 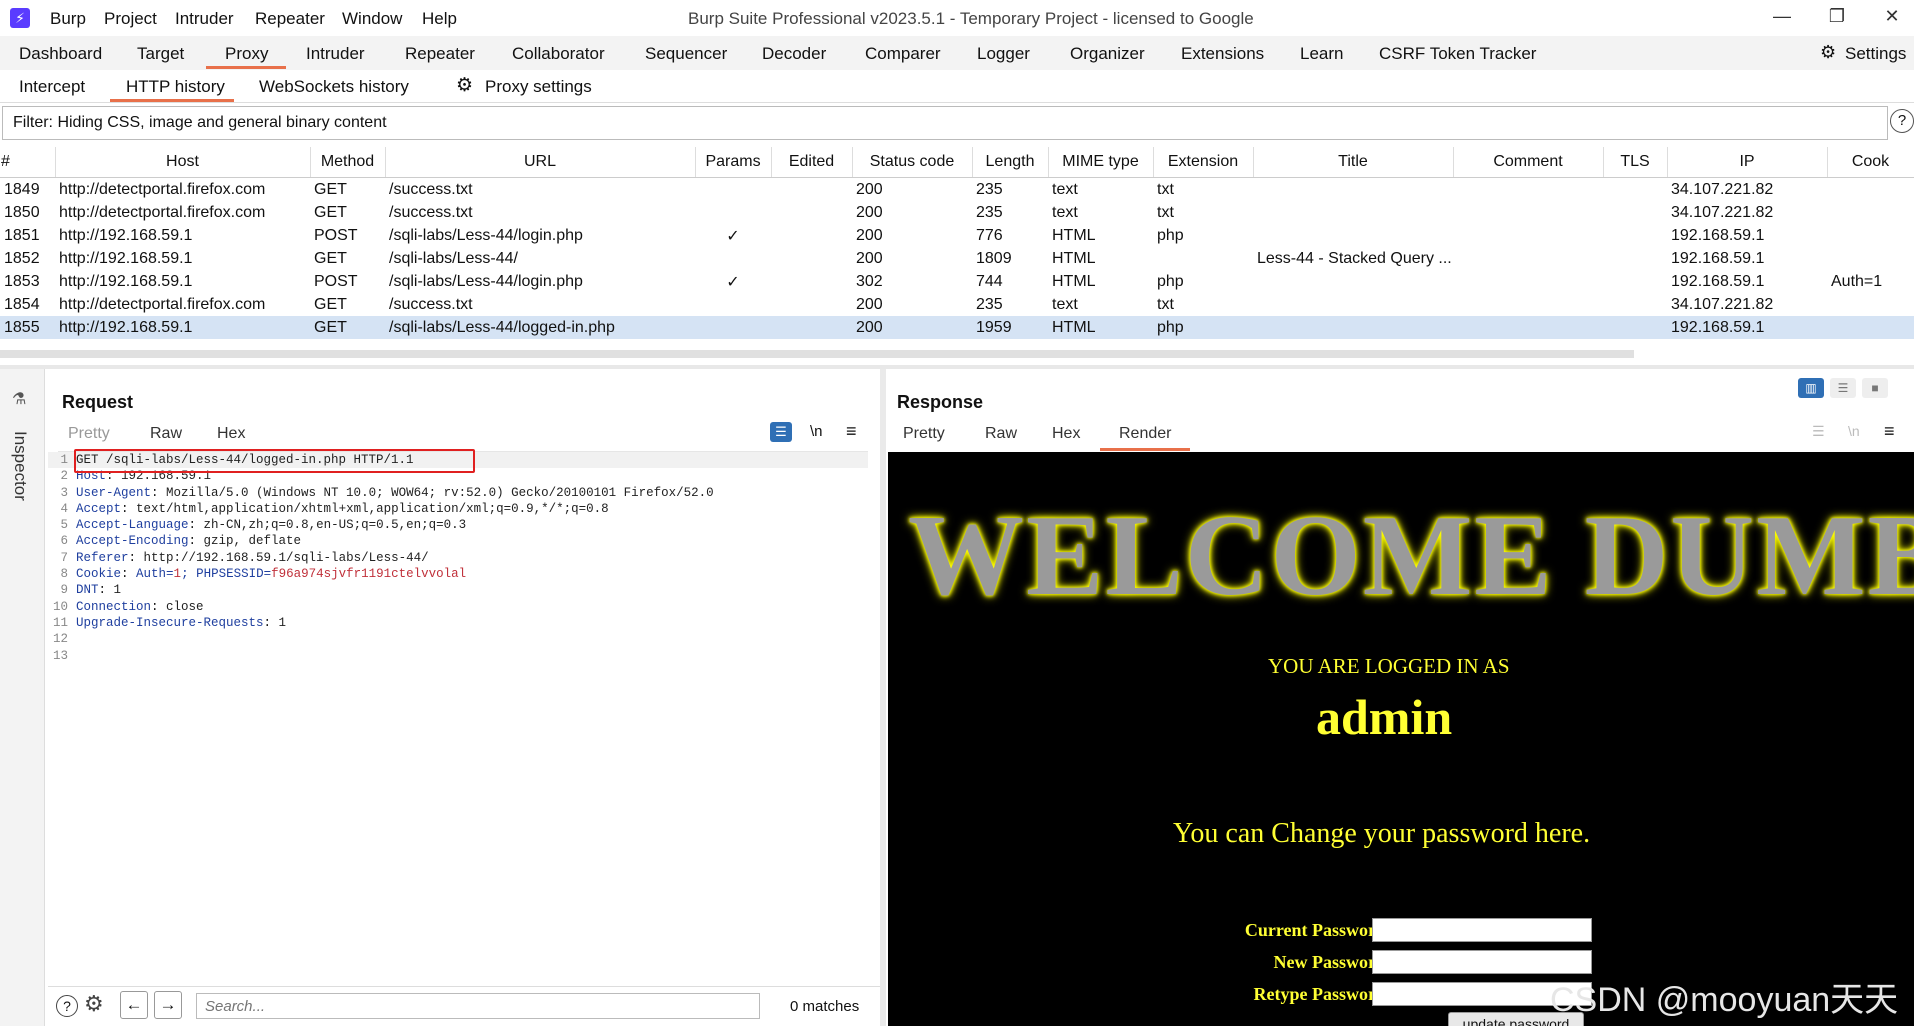 What do you see at coordinates (1107, 54) in the screenshot?
I see `tab-organizer: Organizer` at bounding box center [1107, 54].